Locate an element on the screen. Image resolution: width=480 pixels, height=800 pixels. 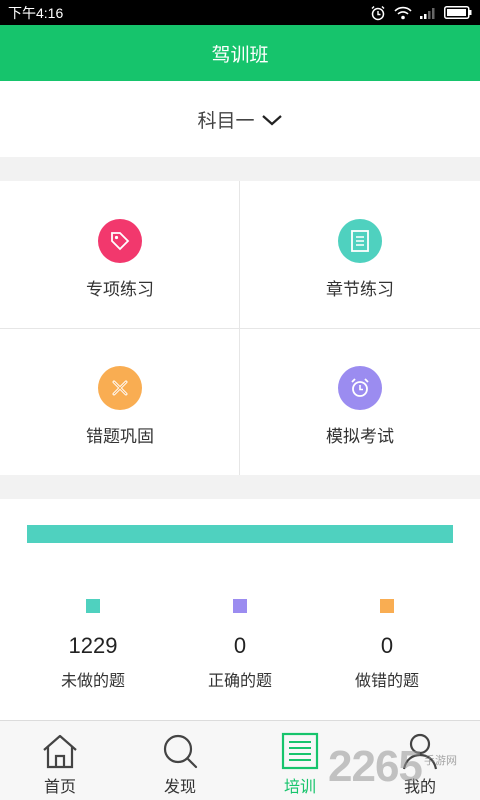
watermark-number: 2265 is located at coordinates (375, 766).